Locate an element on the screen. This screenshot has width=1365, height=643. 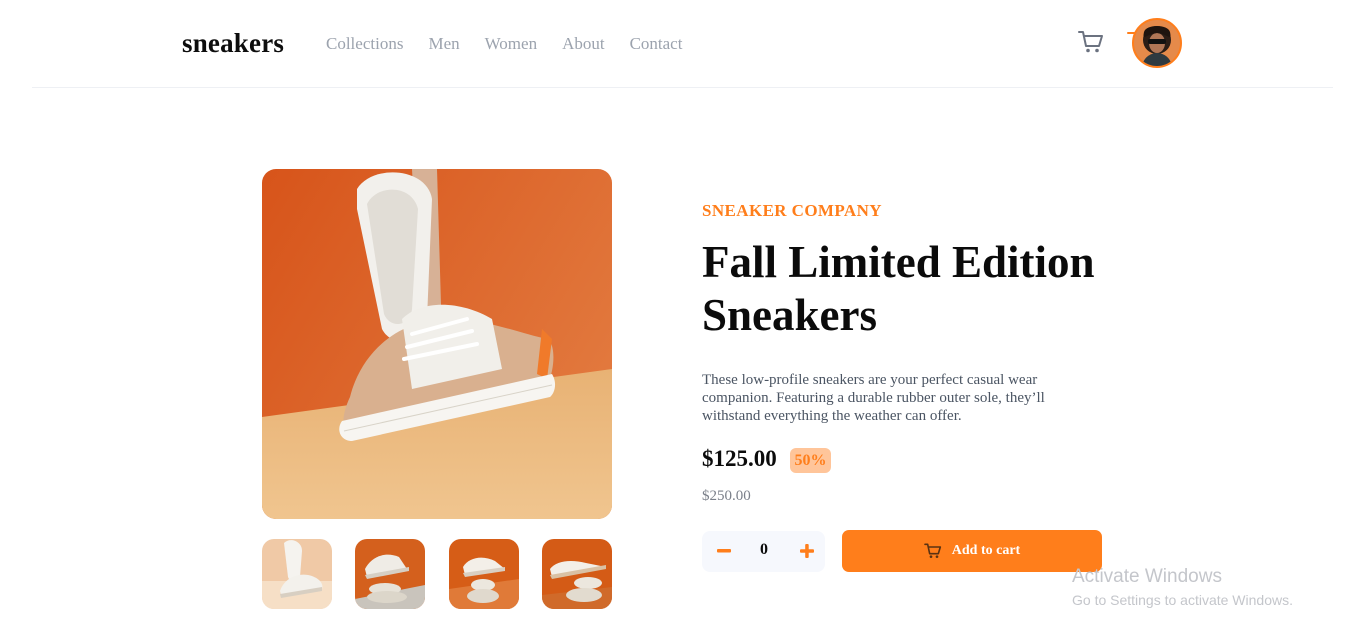
thumbnail-4-image is located at coordinates (577, 574).